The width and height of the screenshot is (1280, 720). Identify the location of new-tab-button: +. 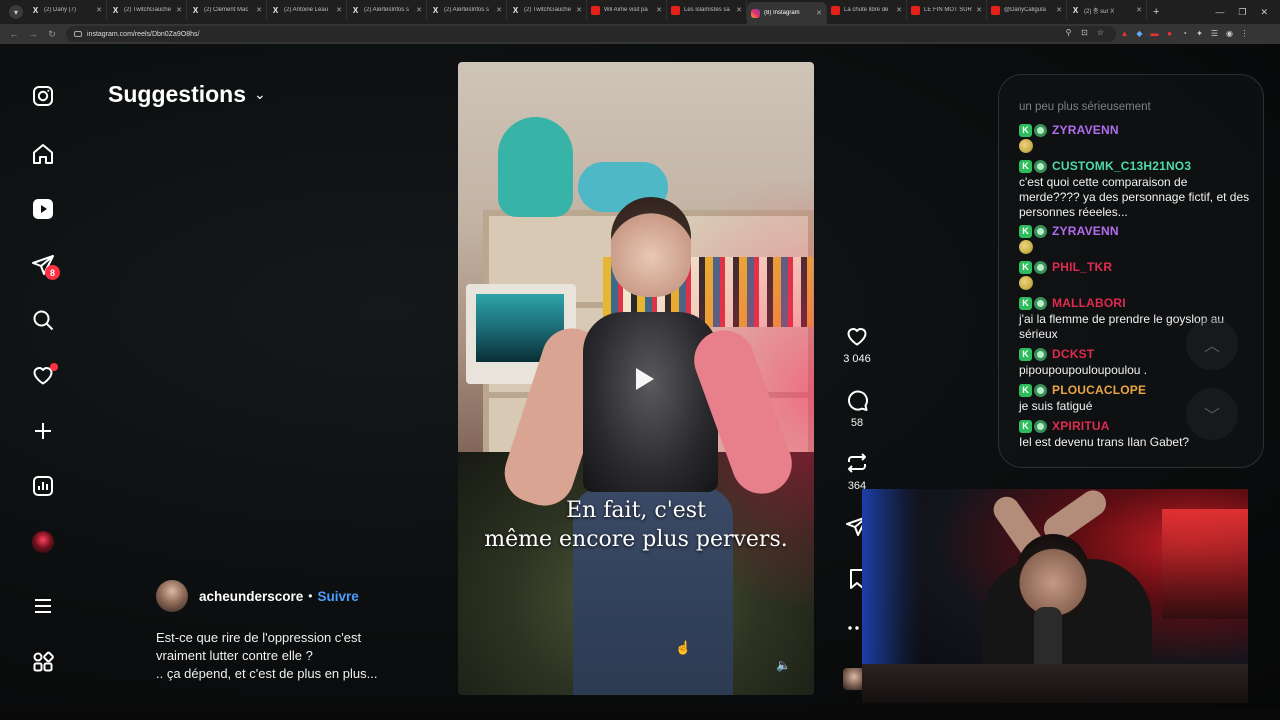
(1156, 12).